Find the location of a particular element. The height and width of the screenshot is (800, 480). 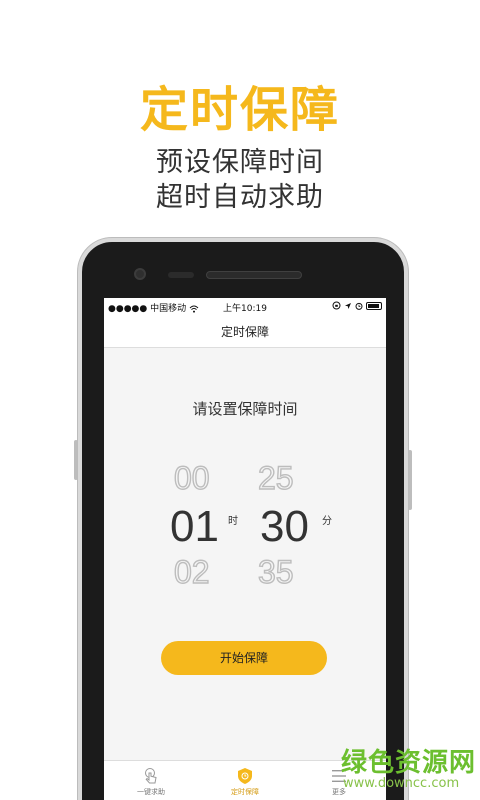

time-picker: 00 01 时 02 25 30 分 35 is located at coordinates (245, 528).